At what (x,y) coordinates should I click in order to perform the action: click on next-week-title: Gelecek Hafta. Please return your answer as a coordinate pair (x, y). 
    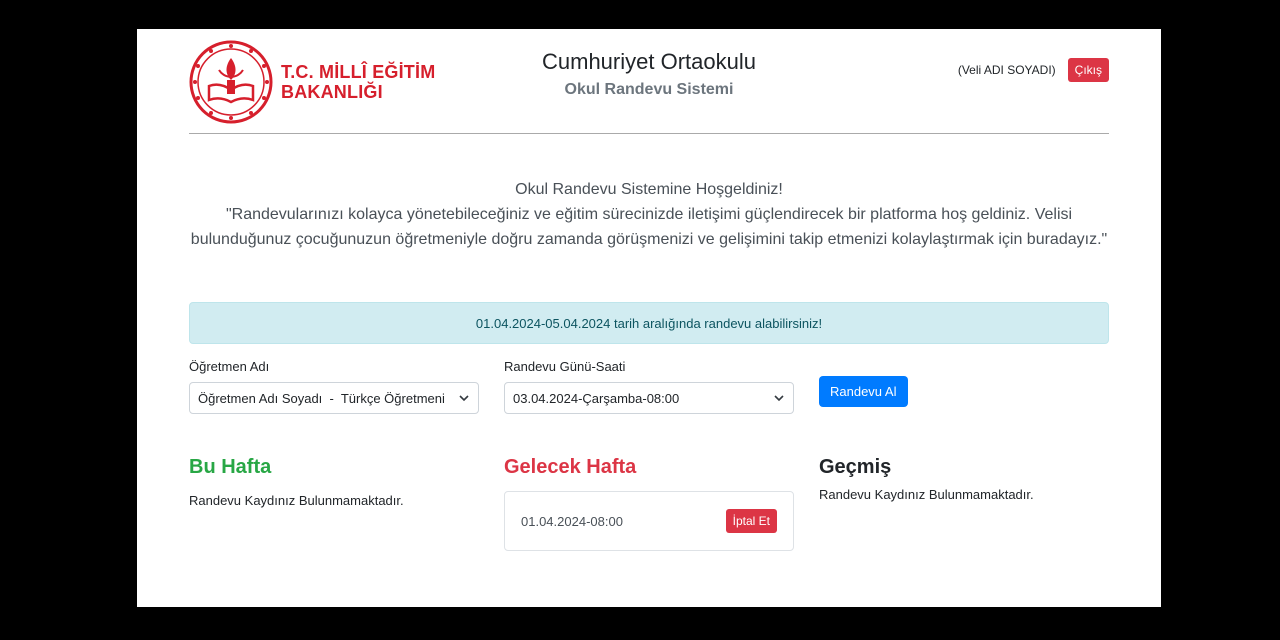
    Looking at the image, I should click on (570, 467).